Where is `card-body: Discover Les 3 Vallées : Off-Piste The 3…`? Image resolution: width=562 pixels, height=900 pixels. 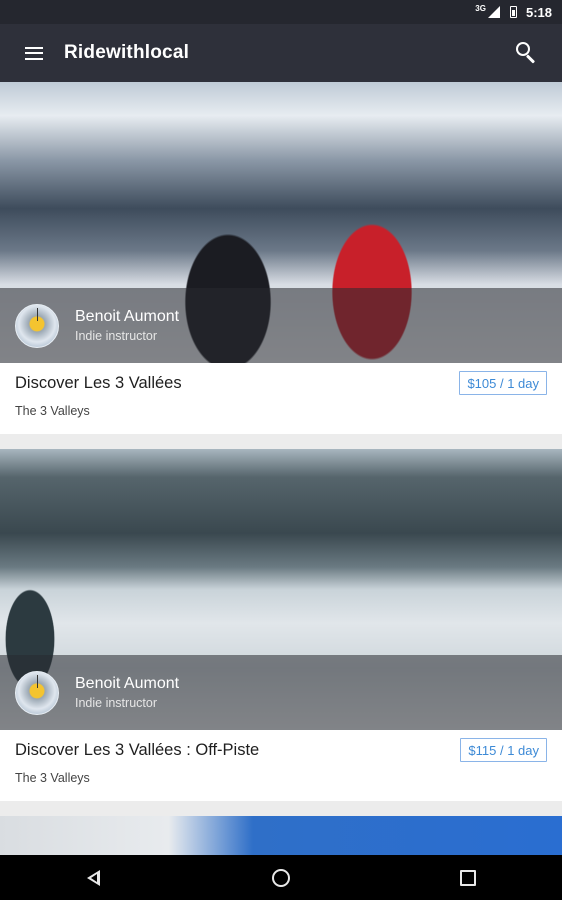
card-body: Discover Les 3 Vallées : Off-Piste The 3… is located at coordinates (281, 765).